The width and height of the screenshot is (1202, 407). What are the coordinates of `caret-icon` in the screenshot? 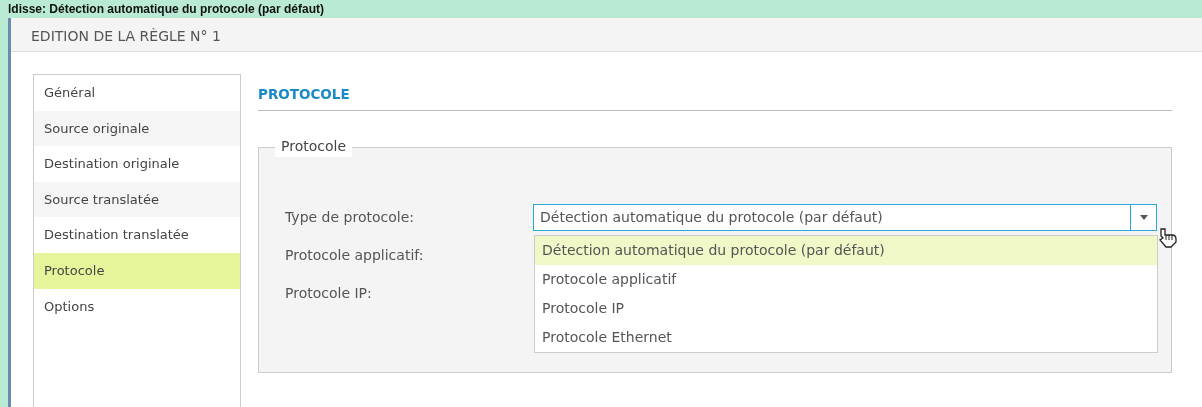 It's located at (1143, 217).